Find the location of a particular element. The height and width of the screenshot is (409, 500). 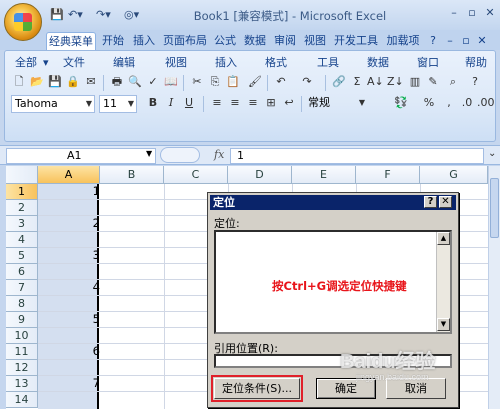

redo-icon: ↷ is located at coordinates (307, 82).